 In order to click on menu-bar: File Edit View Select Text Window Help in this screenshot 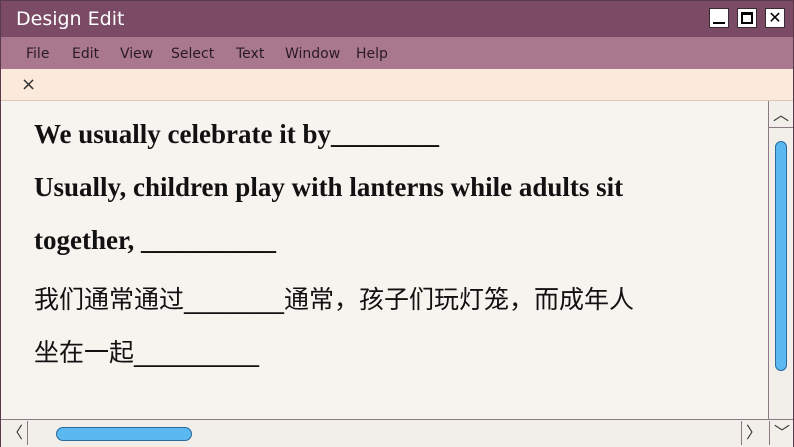, I will do `click(397, 53)`.